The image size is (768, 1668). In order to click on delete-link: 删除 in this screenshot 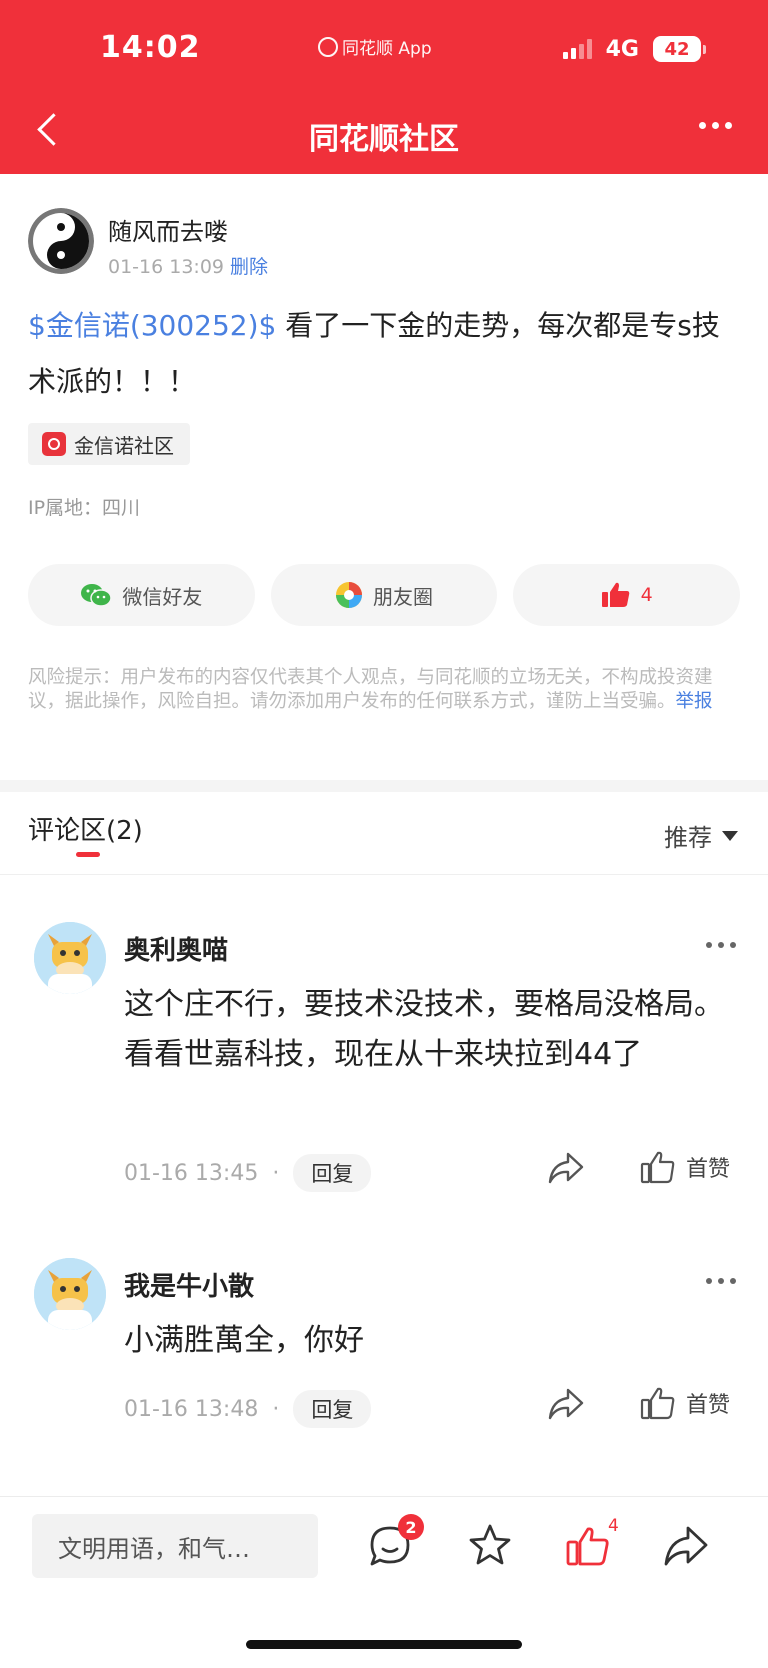, I will do `click(249, 267)`.